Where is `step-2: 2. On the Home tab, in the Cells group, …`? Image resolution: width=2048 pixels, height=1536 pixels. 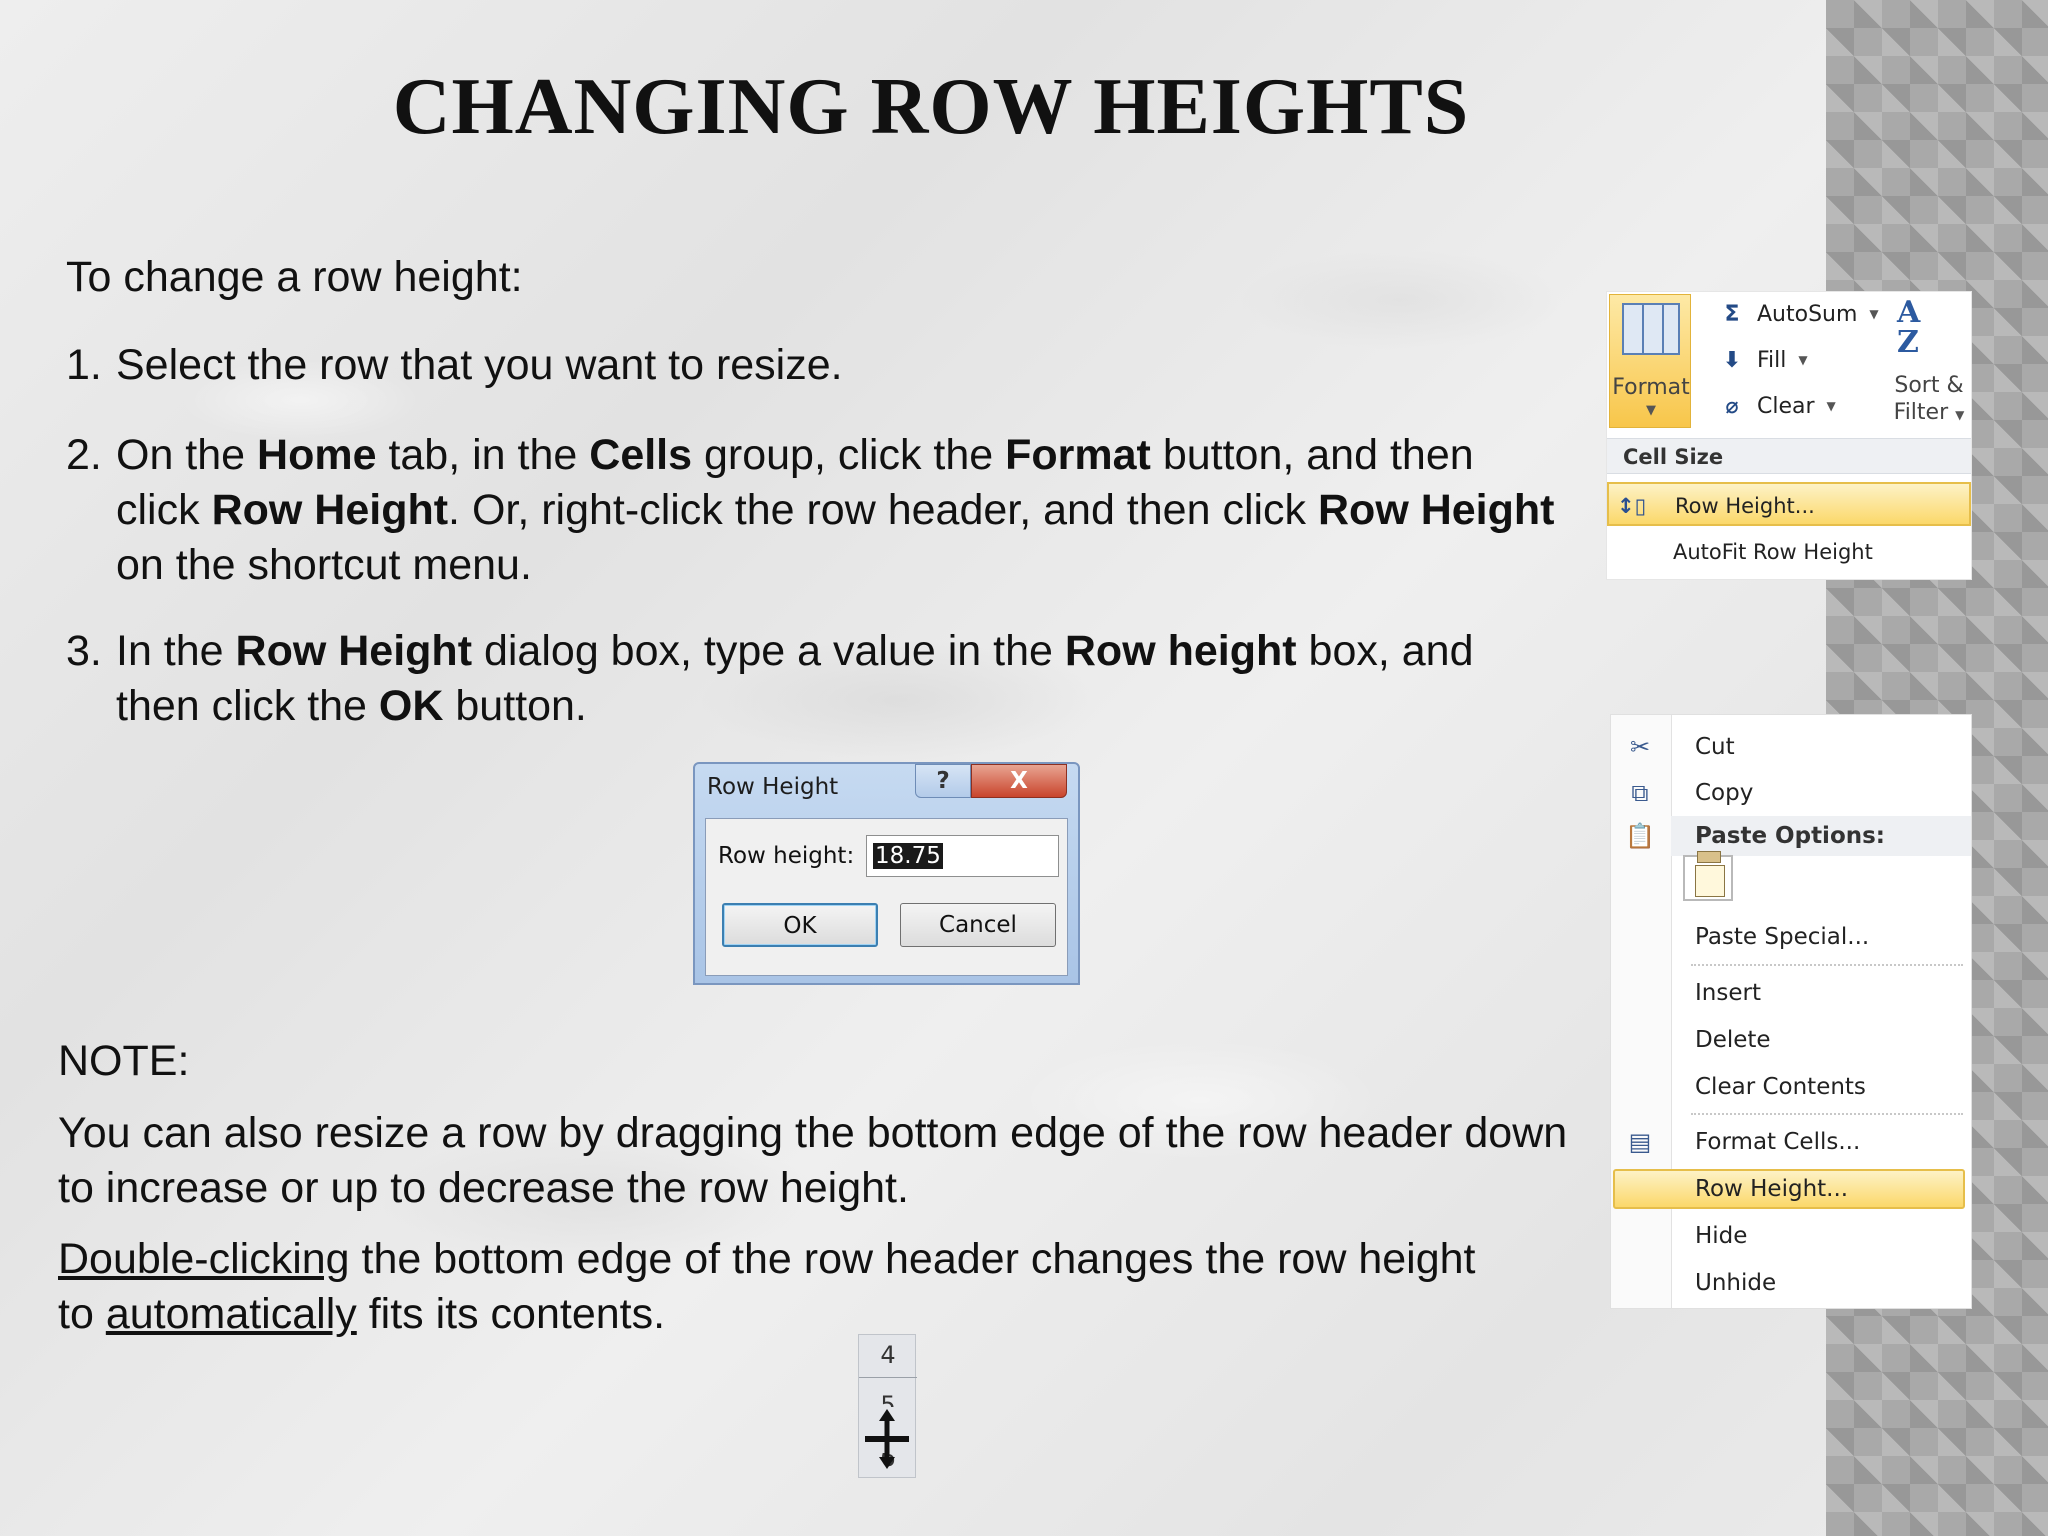
step-2: 2. On the Home tab, in the Cells group, … is located at coordinates (816, 510).